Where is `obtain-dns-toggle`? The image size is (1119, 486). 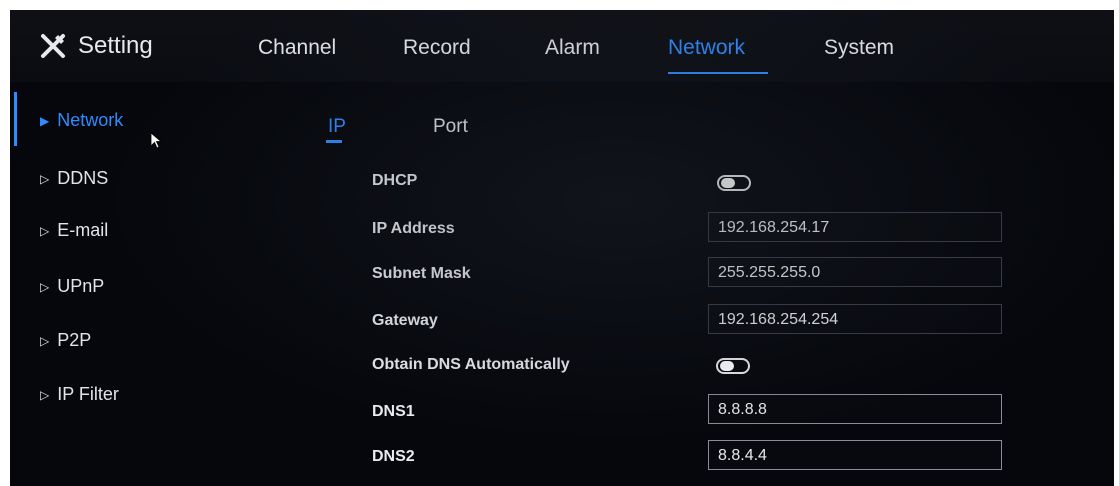 obtain-dns-toggle is located at coordinates (733, 366).